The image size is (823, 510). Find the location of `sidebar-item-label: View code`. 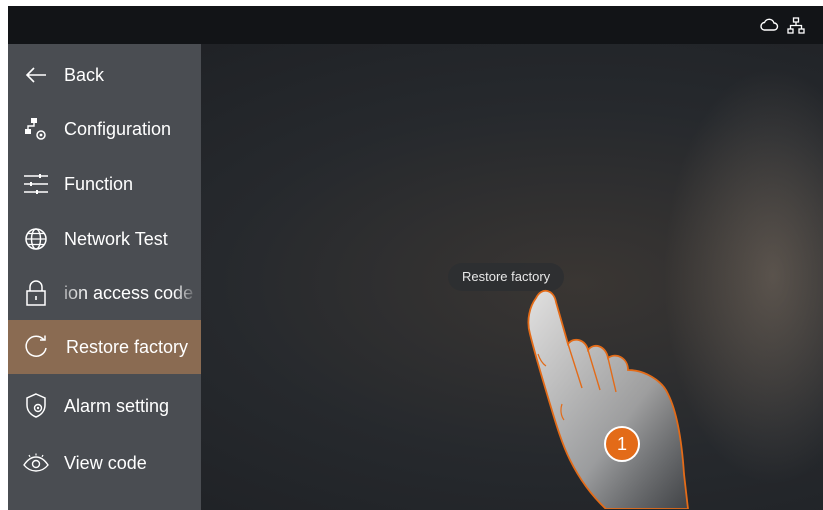

sidebar-item-label: View code is located at coordinates (105, 462).